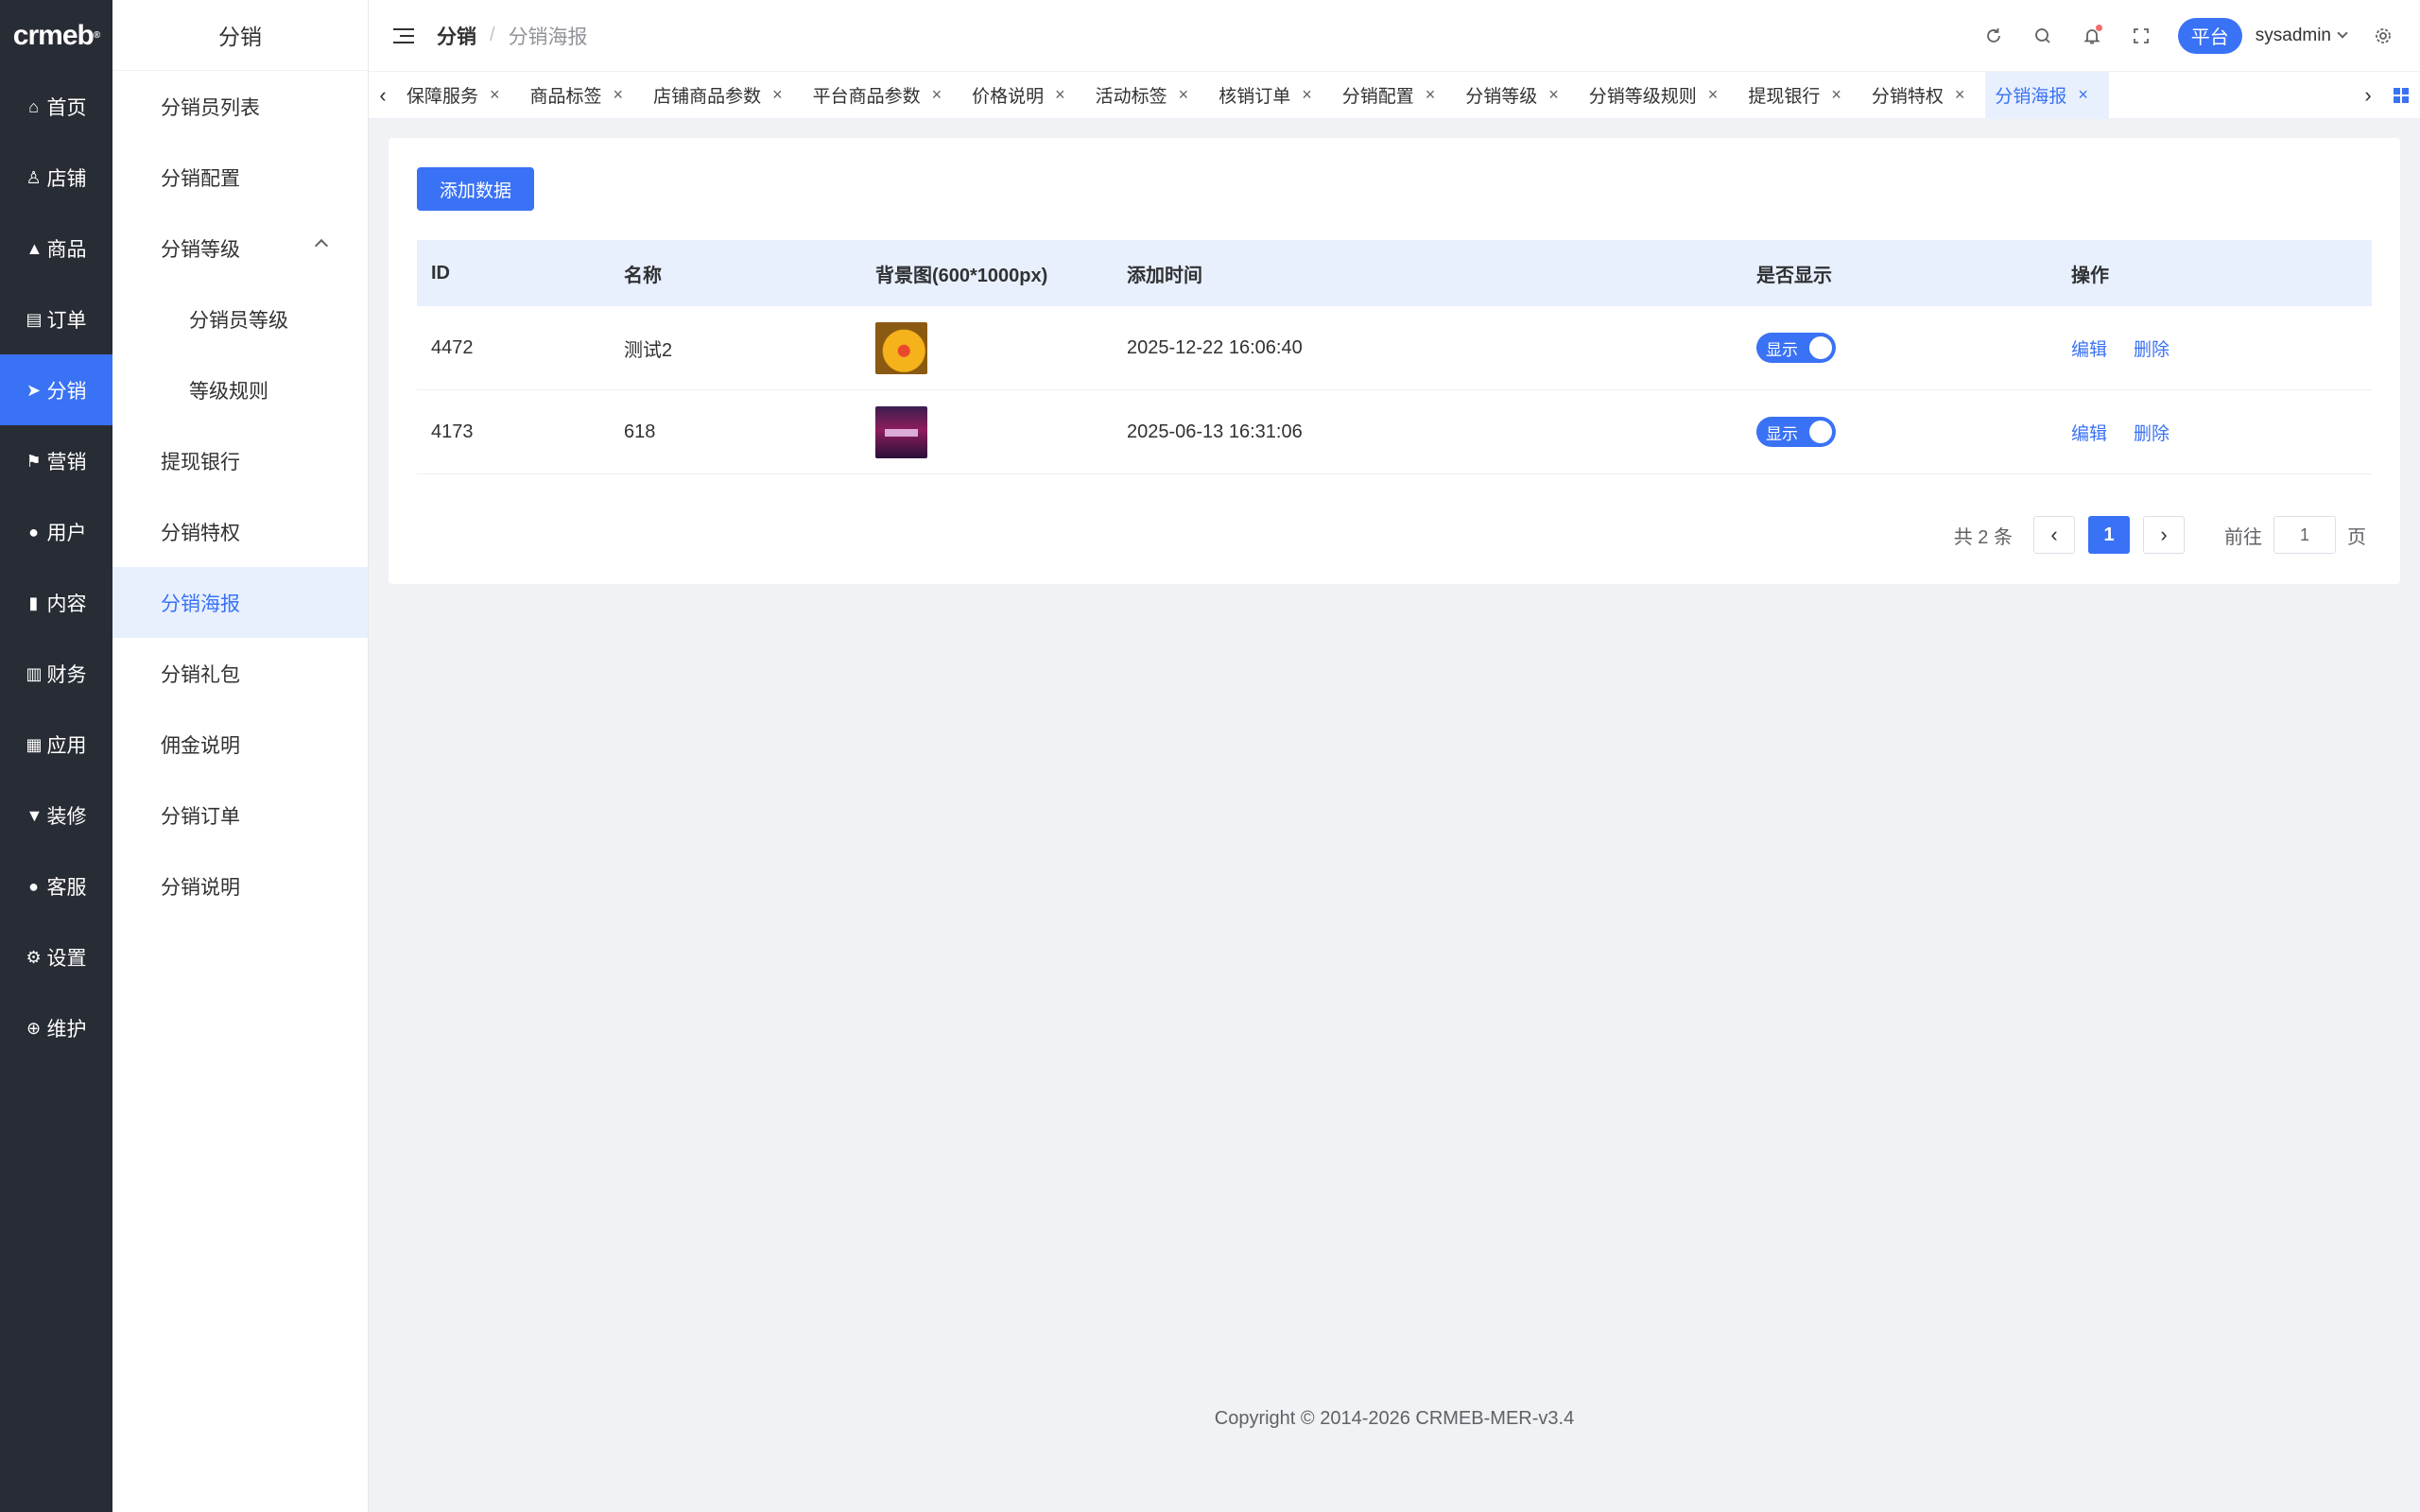  I want to click on rail-item-3: ▲ 商品, so click(56, 248).